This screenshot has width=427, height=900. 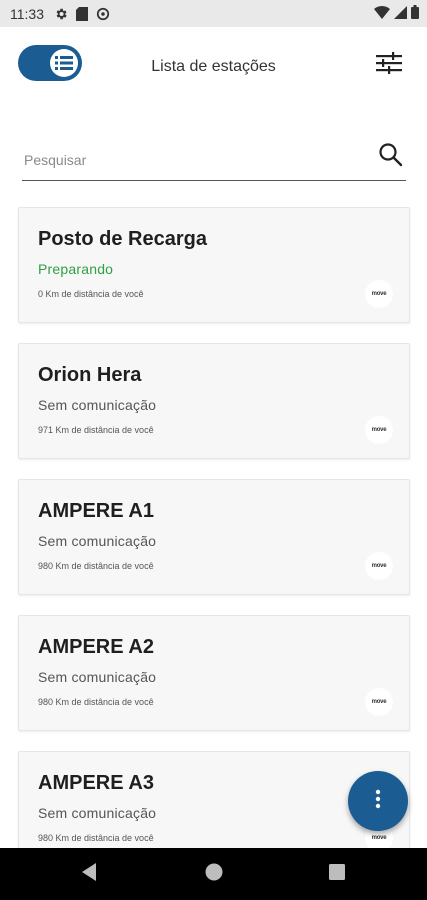 What do you see at coordinates (391, 155) in the screenshot?
I see `search-icon` at bounding box center [391, 155].